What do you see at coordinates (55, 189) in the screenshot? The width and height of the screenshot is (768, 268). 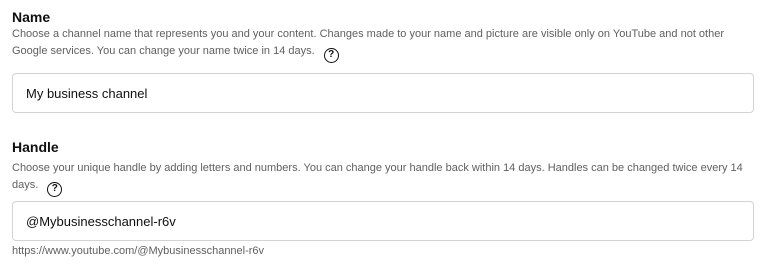 I see `handle-help-icon: ?` at bounding box center [55, 189].